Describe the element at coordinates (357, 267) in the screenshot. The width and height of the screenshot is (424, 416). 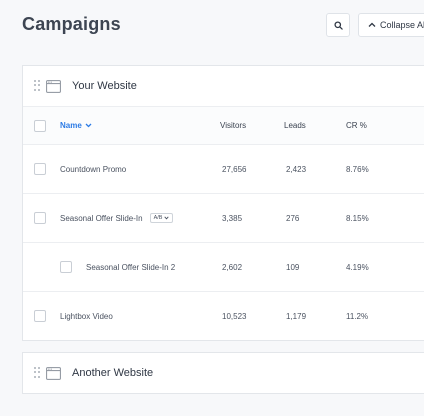
I see `cr-value: 4.19%` at that location.